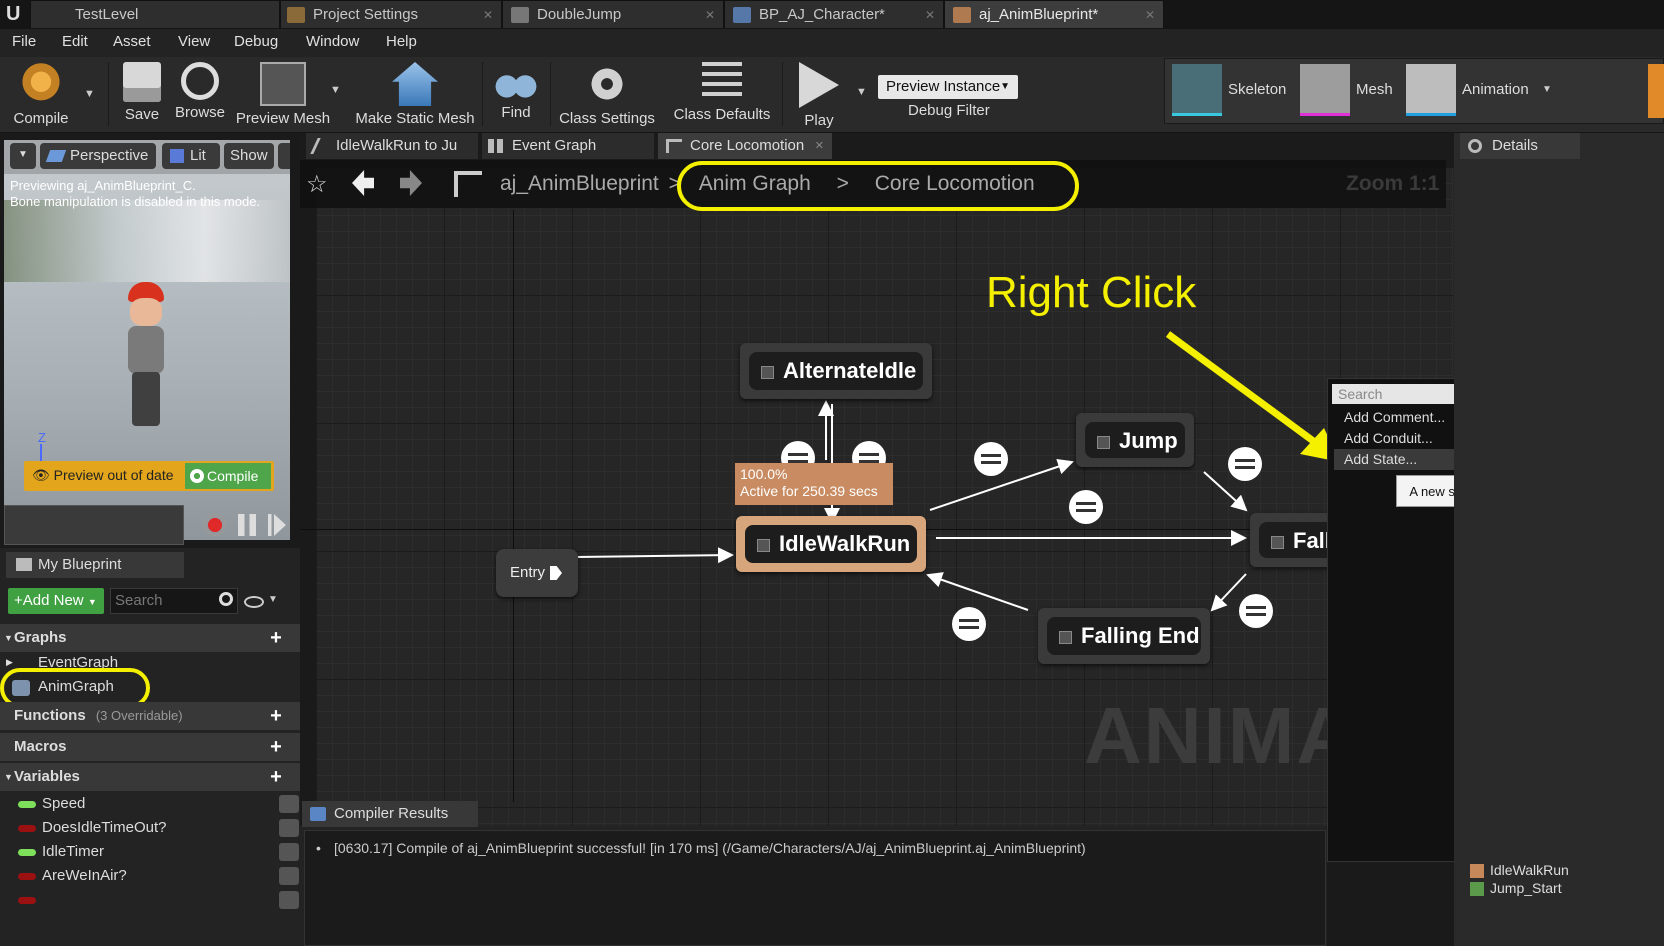 Image resolution: width=1664 pixels, height=946 pixels. What do you see at coordinates (613, 14) in the screenshot?
I see `tab-doublejump: DoubleJump ✕` at bounding box center [613, 14].